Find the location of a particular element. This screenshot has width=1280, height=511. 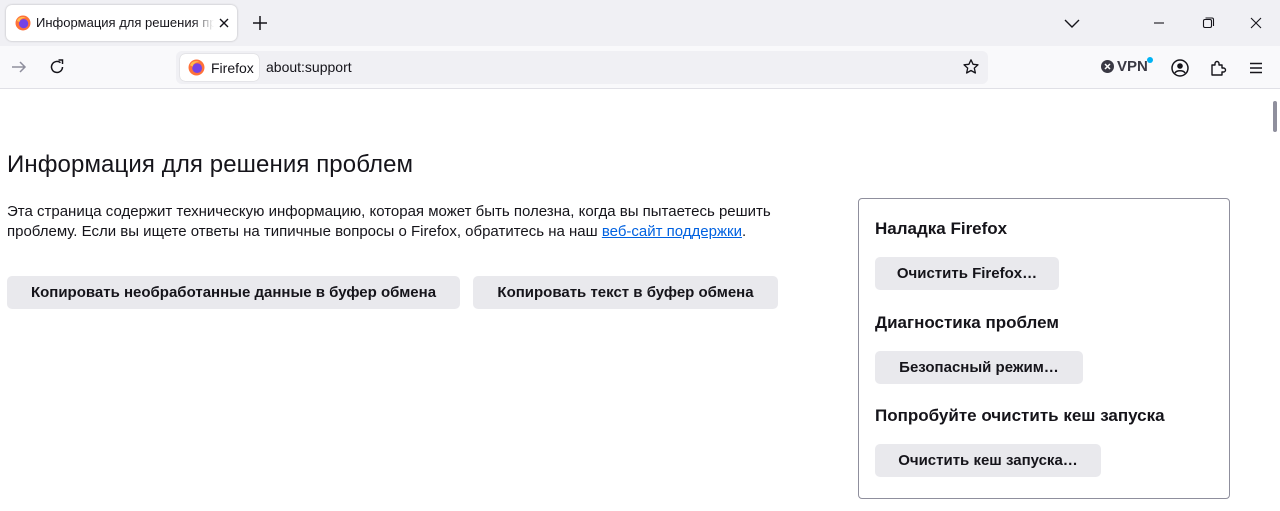

tab-close-icon is located at coordinates (224, 23).